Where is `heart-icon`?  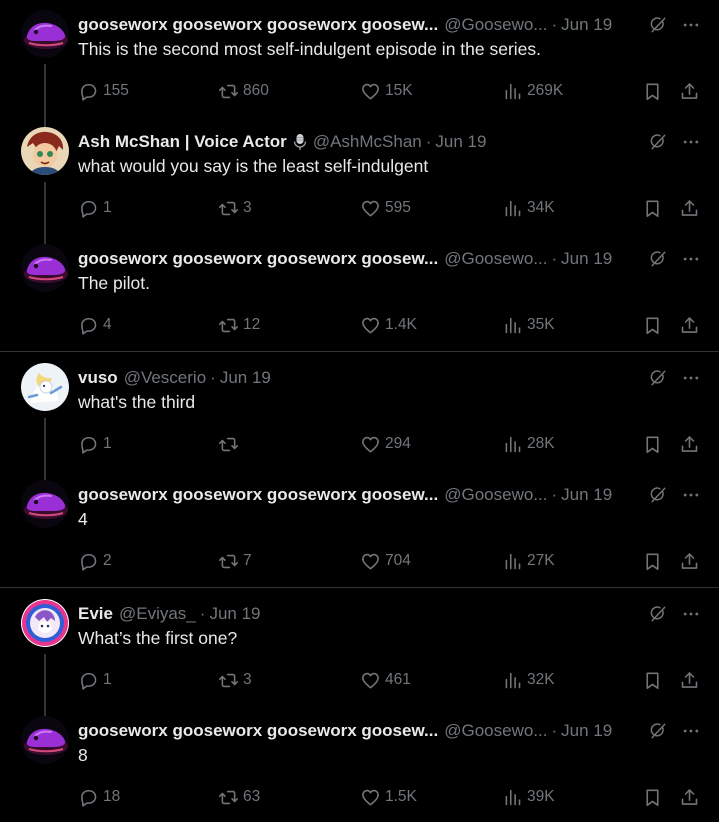 heart-icon is located at coordinates (370, 680).